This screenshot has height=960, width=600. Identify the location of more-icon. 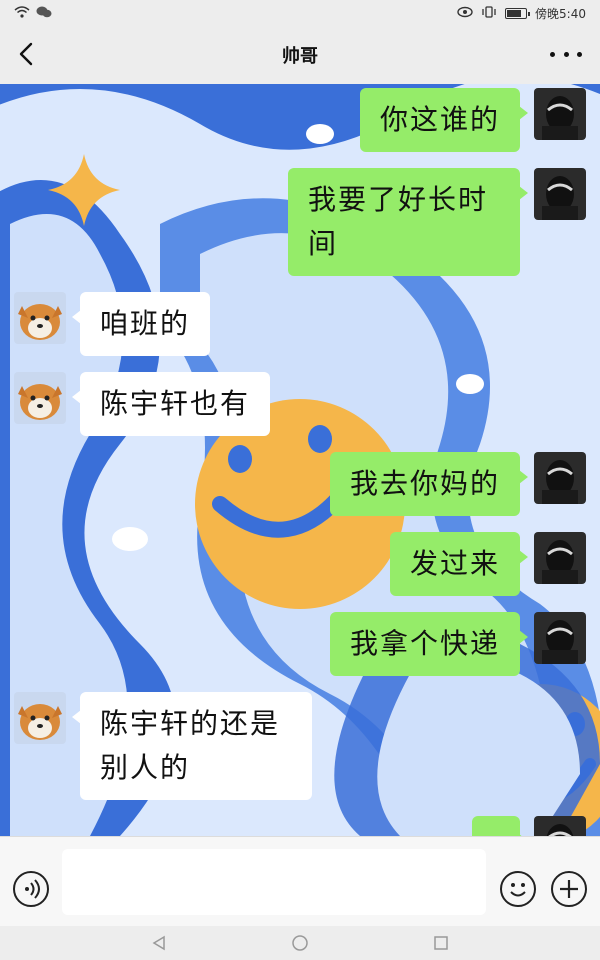
(566, 54).